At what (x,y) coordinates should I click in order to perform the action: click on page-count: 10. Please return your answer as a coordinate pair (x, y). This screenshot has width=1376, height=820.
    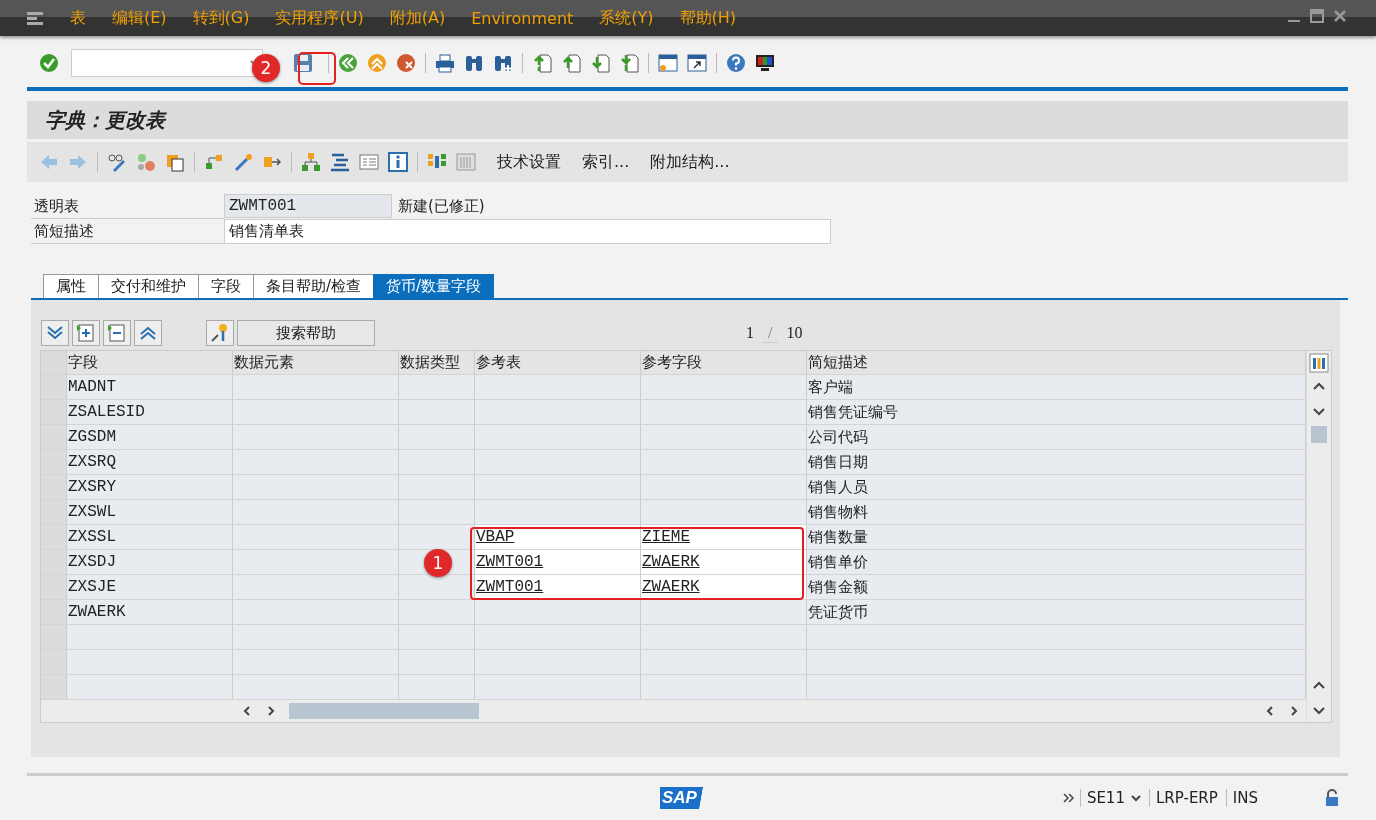
    Looking at the image, I should click on (794, 333).